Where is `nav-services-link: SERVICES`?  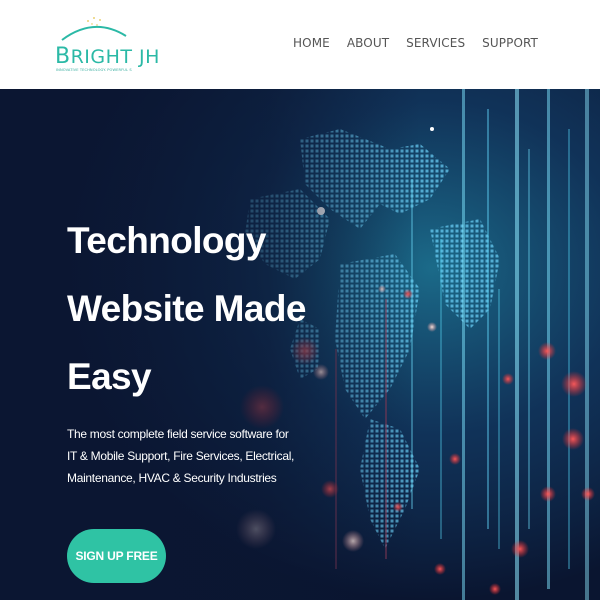 nav-services-link: SERVICES is located at coordinates (435, 43).